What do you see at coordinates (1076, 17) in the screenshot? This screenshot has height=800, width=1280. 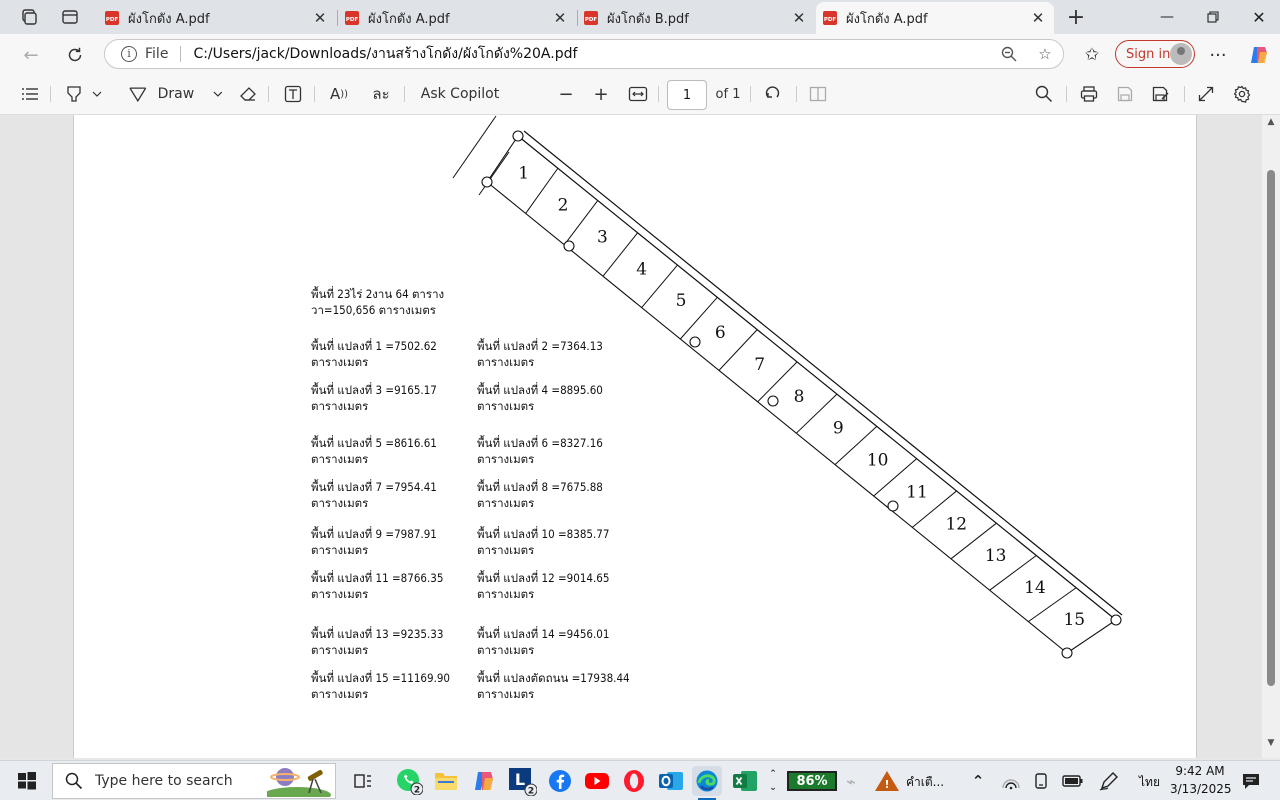 I see `new-tab-icon: +` at bounding box center [1076, 17].